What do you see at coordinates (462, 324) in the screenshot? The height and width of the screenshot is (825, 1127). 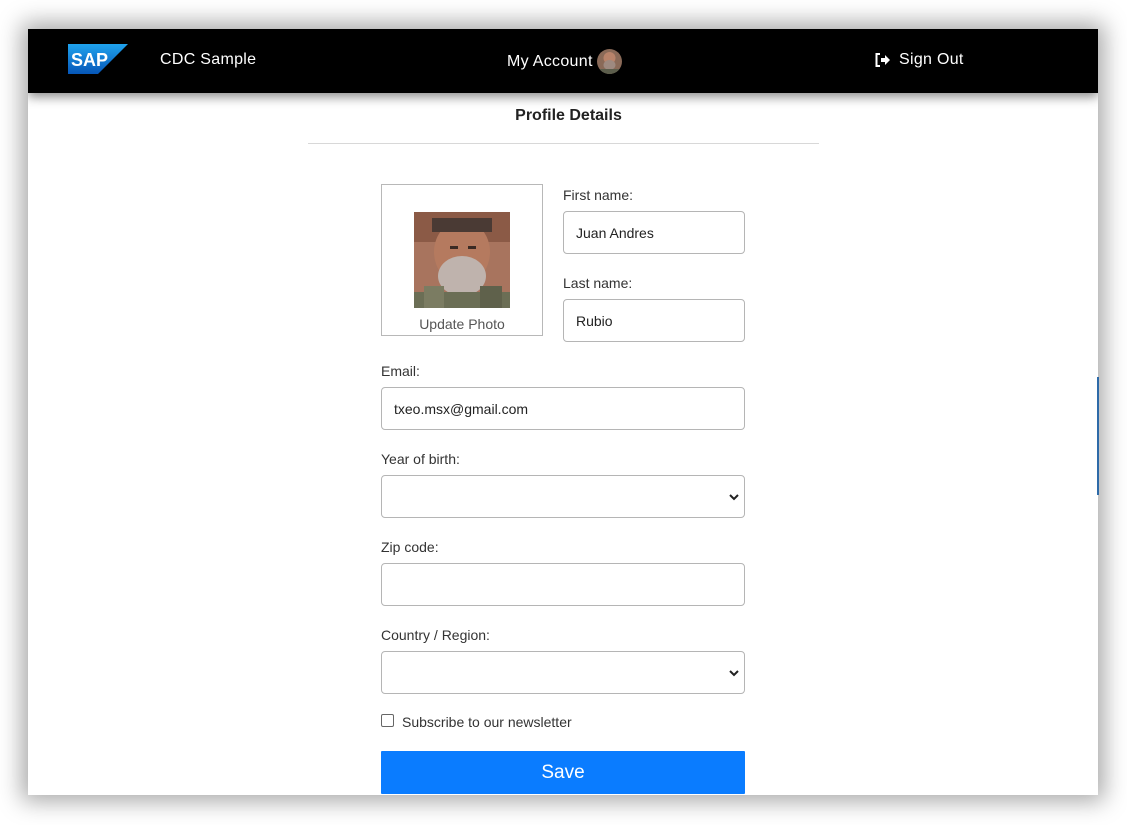 I see `update-photo-label: Update Photo` at bounding box center [462, 324].